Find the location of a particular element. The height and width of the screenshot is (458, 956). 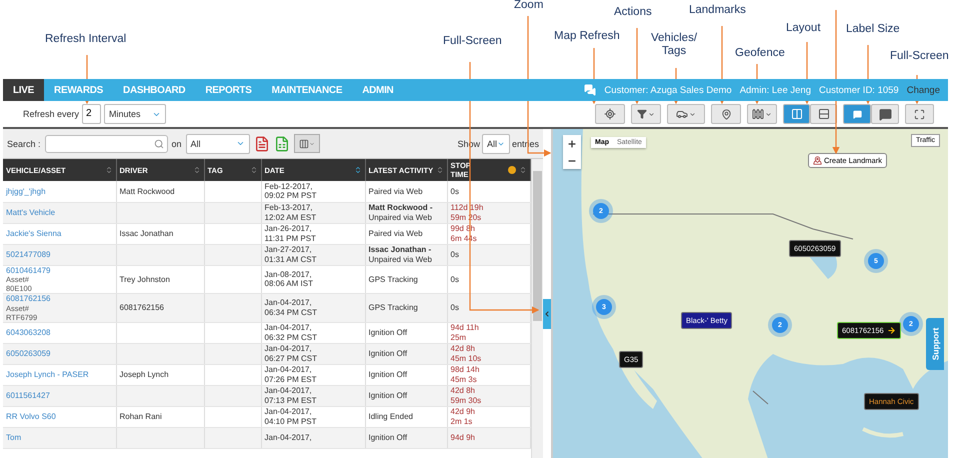

table-cell: Rohan Rani is located at coordinates (160, 416).